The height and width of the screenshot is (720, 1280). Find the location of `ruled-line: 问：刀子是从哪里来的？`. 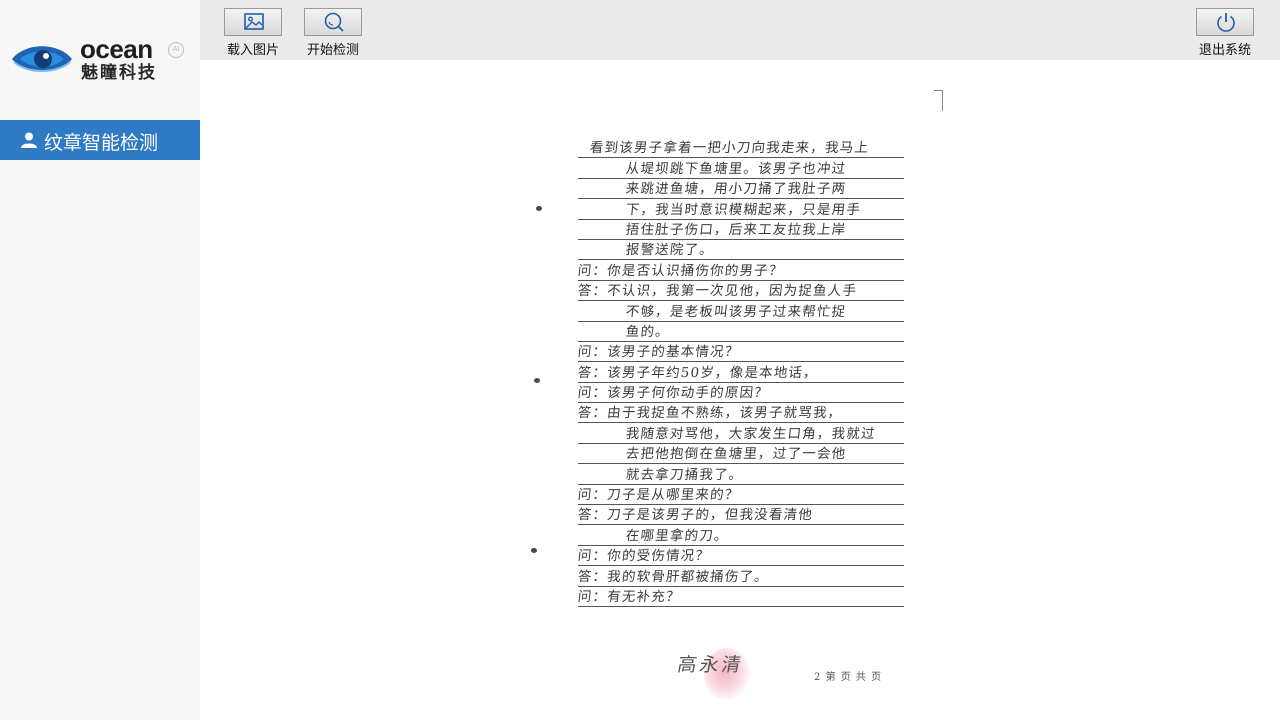

ruled-line: 问：刀子是从哪里来的？ is located at coordinates (740, 495).